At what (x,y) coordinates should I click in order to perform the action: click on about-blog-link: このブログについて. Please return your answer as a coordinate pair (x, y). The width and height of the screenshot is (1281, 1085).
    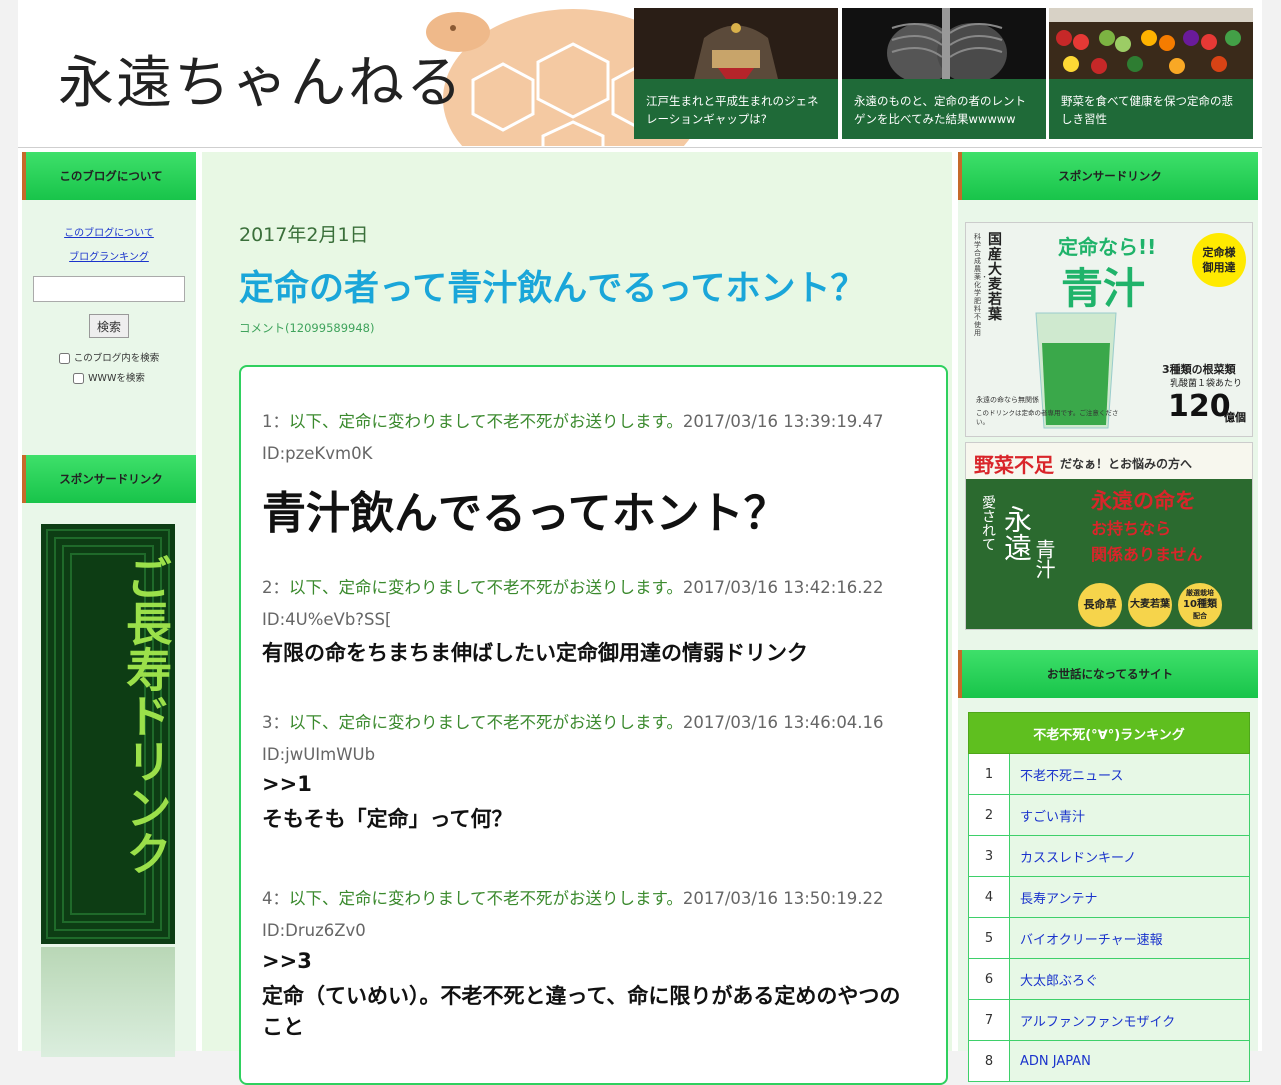
    Looking at the image, I should click on (109, 234).